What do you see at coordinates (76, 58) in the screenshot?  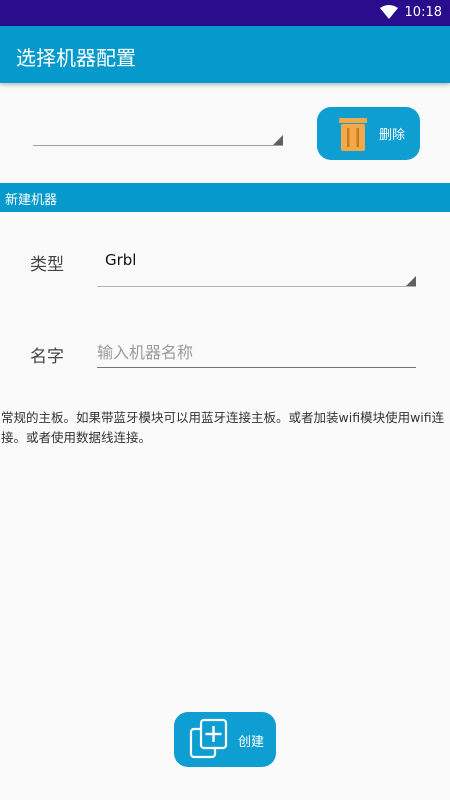 I see `page-title: 选择机器配置` at bounding box center [76, 58].